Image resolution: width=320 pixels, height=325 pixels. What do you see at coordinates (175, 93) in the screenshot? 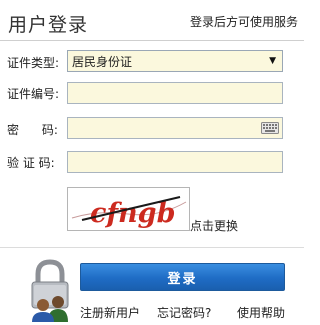
I see `cert-number-input` at bounding box center [175, 93].